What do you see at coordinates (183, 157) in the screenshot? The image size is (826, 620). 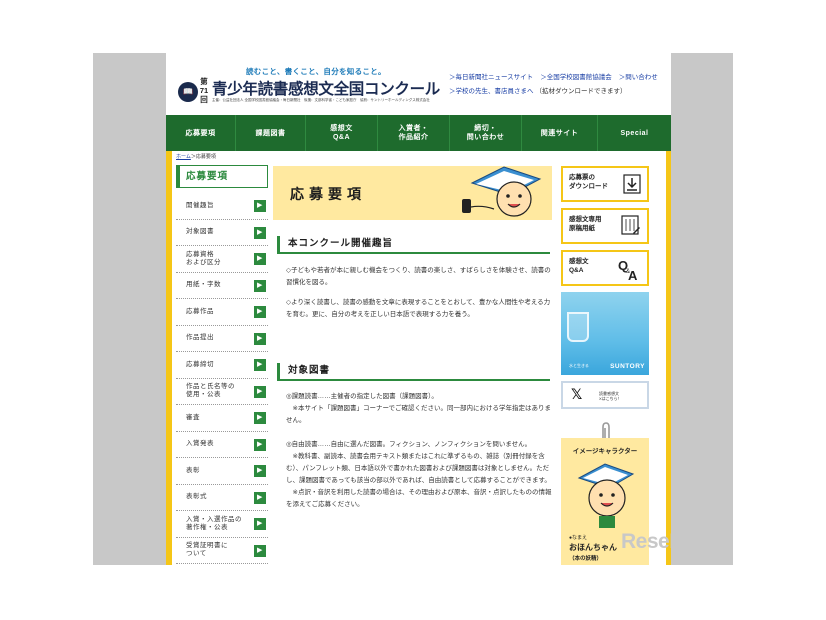 I see `breadcrumb-home: ホーム` at bounding box center [183, 157].